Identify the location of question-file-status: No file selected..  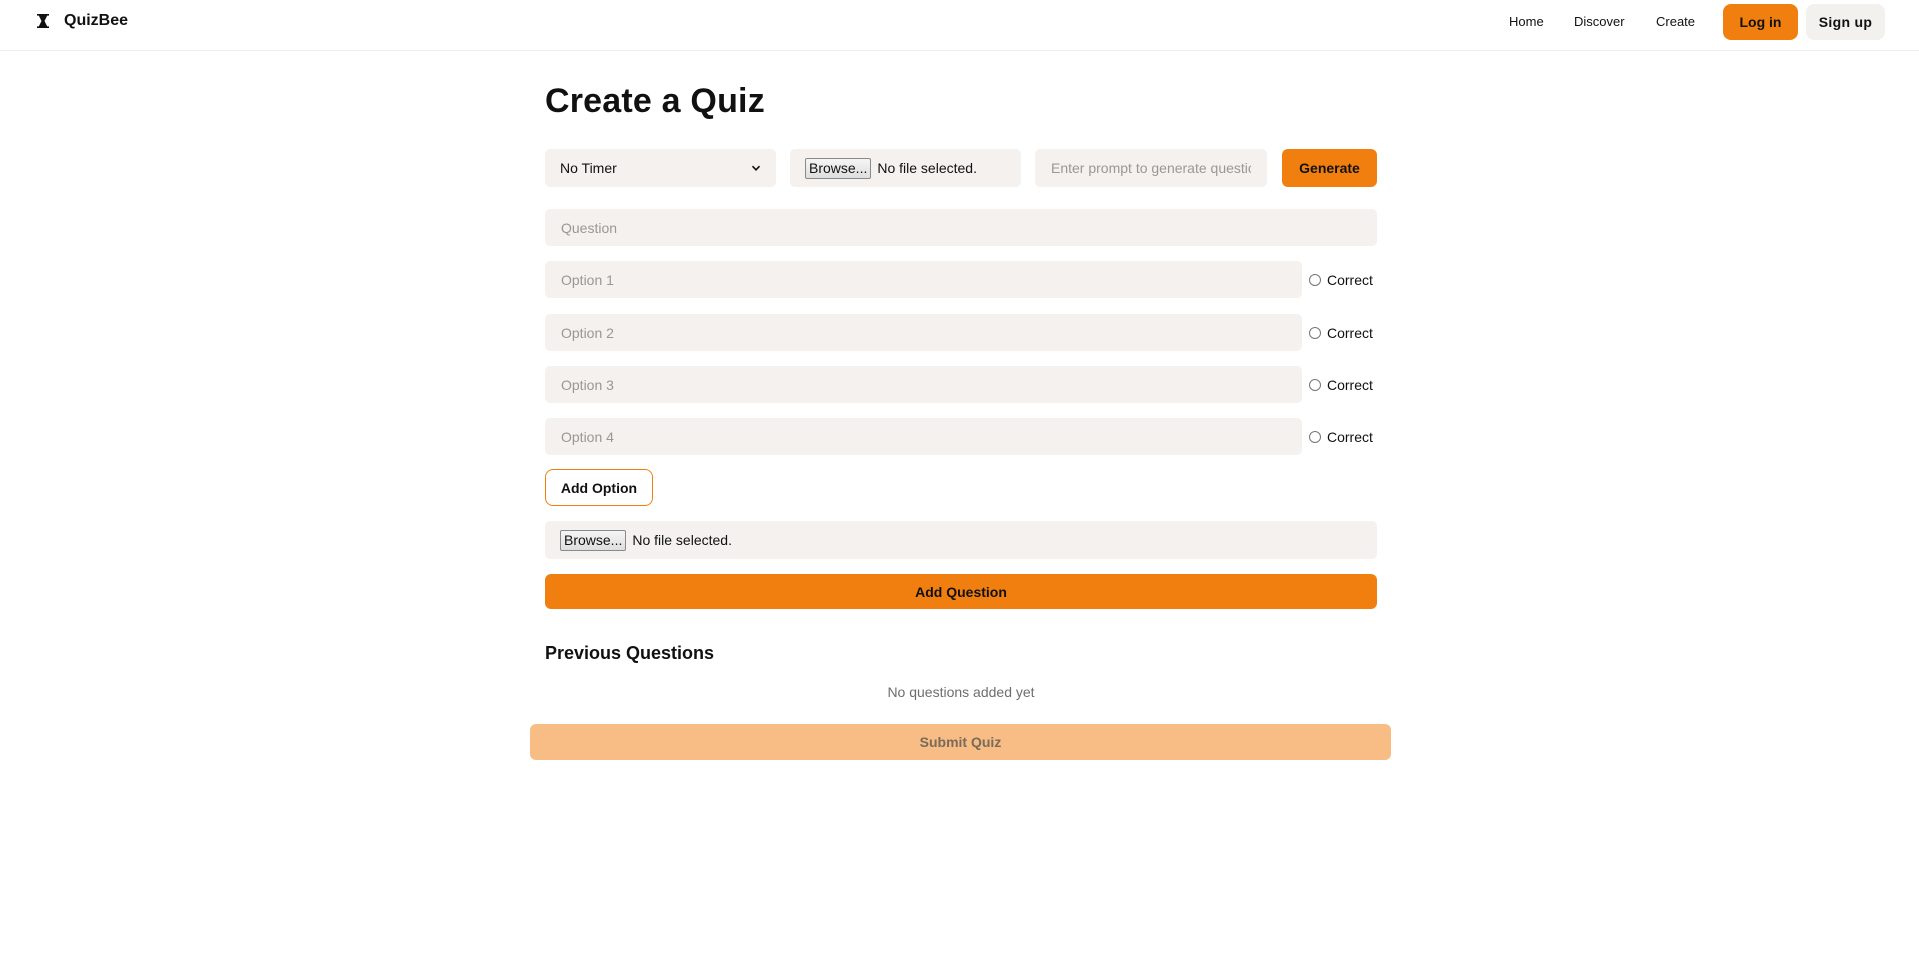
(682, 540).